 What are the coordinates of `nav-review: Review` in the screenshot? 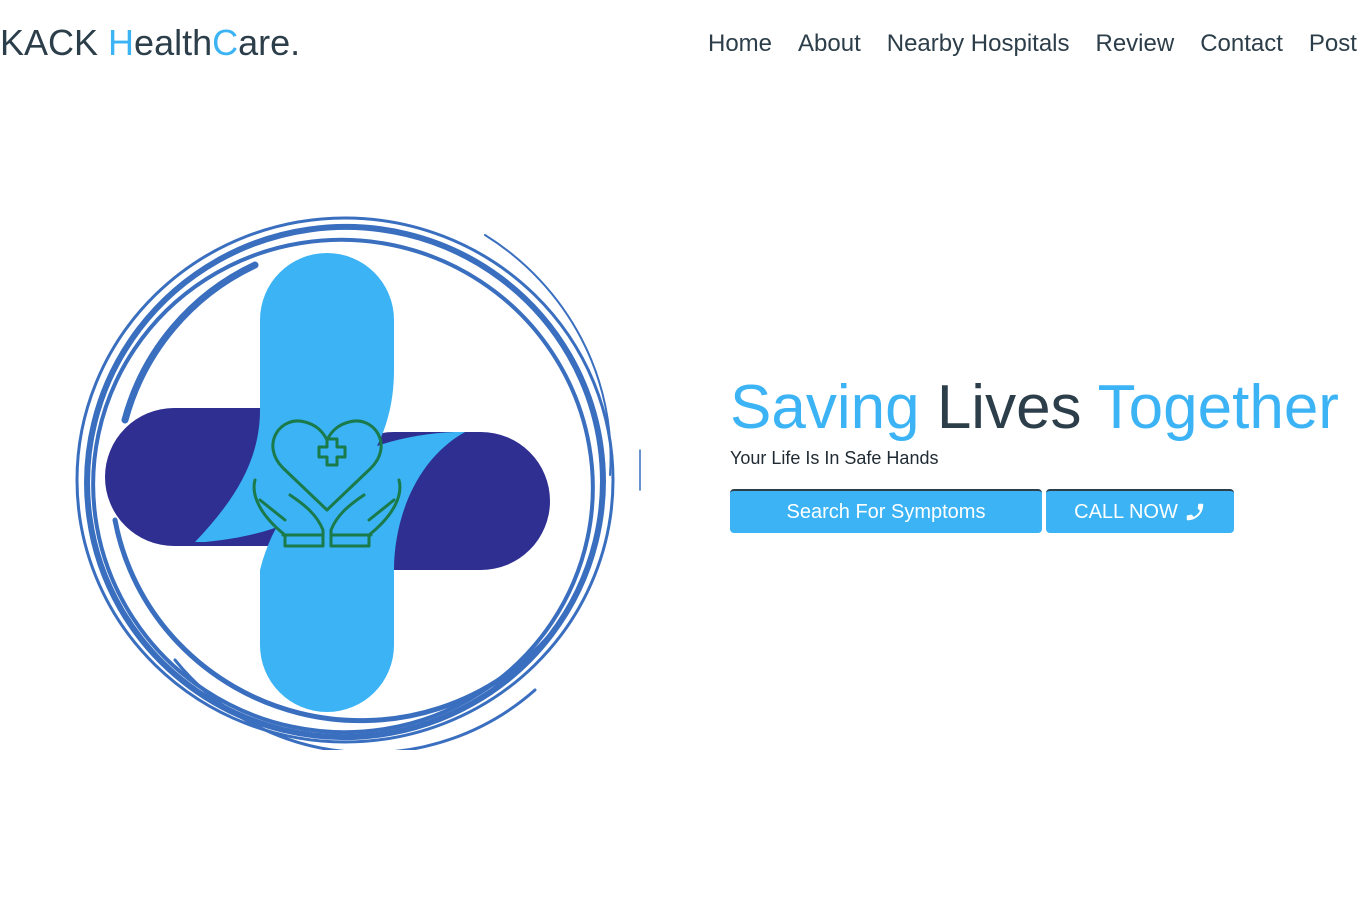 It's located at (1135, 44).